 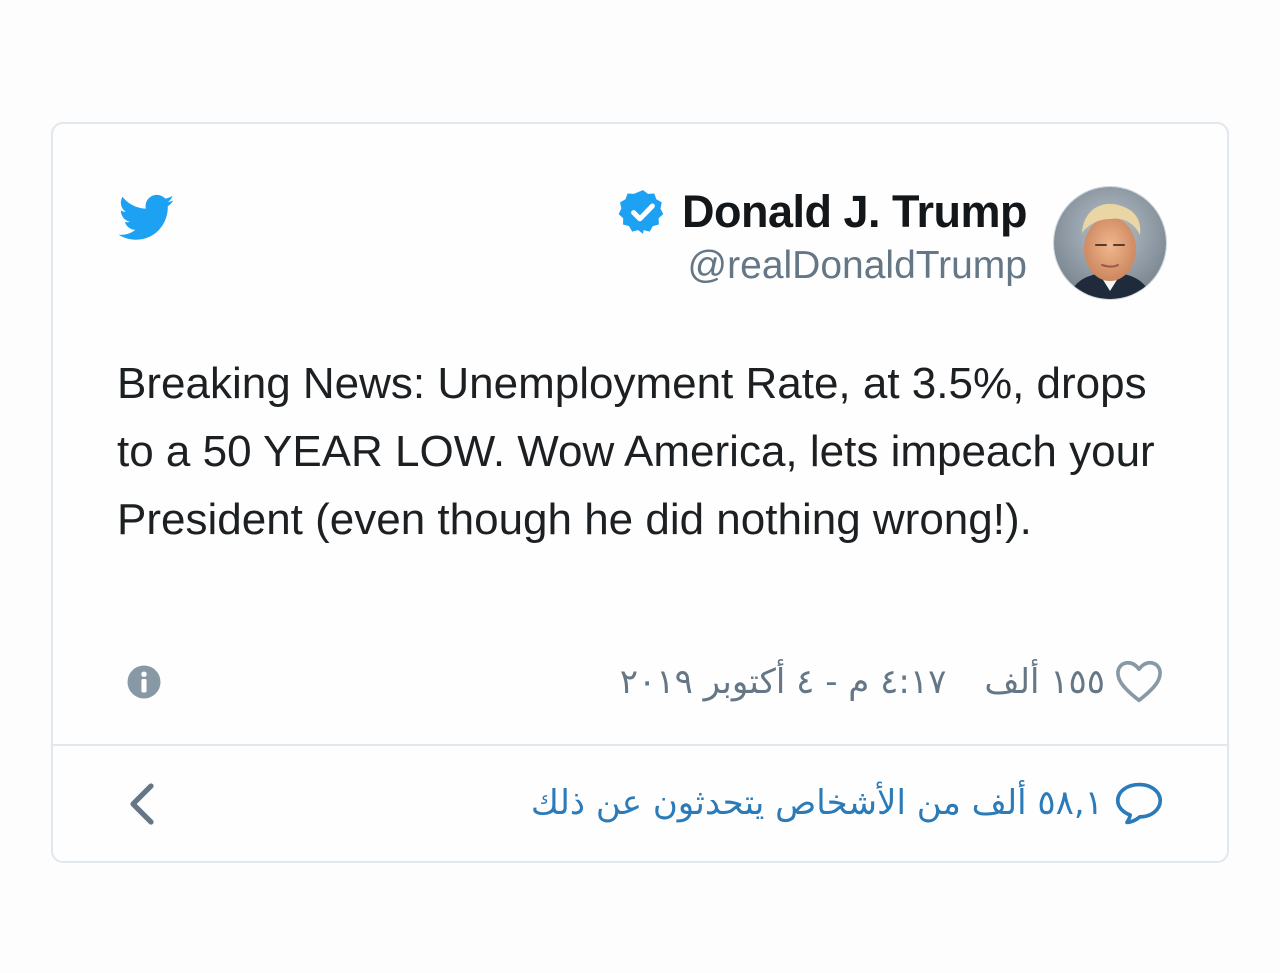 What do you see at coordinates (816, 803) in the screenshot?
I see `conversation-text: ٥٨,١ ألف من الأشخاص يتحدثون عن ذلك` at bounding box center [816, 803].